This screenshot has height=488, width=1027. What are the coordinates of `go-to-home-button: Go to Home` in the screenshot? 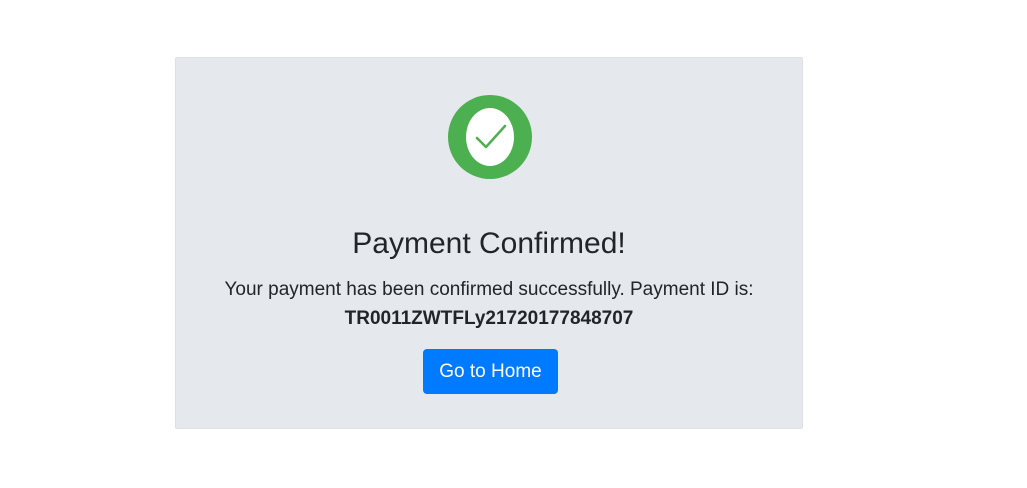 It's located at (490, 371).